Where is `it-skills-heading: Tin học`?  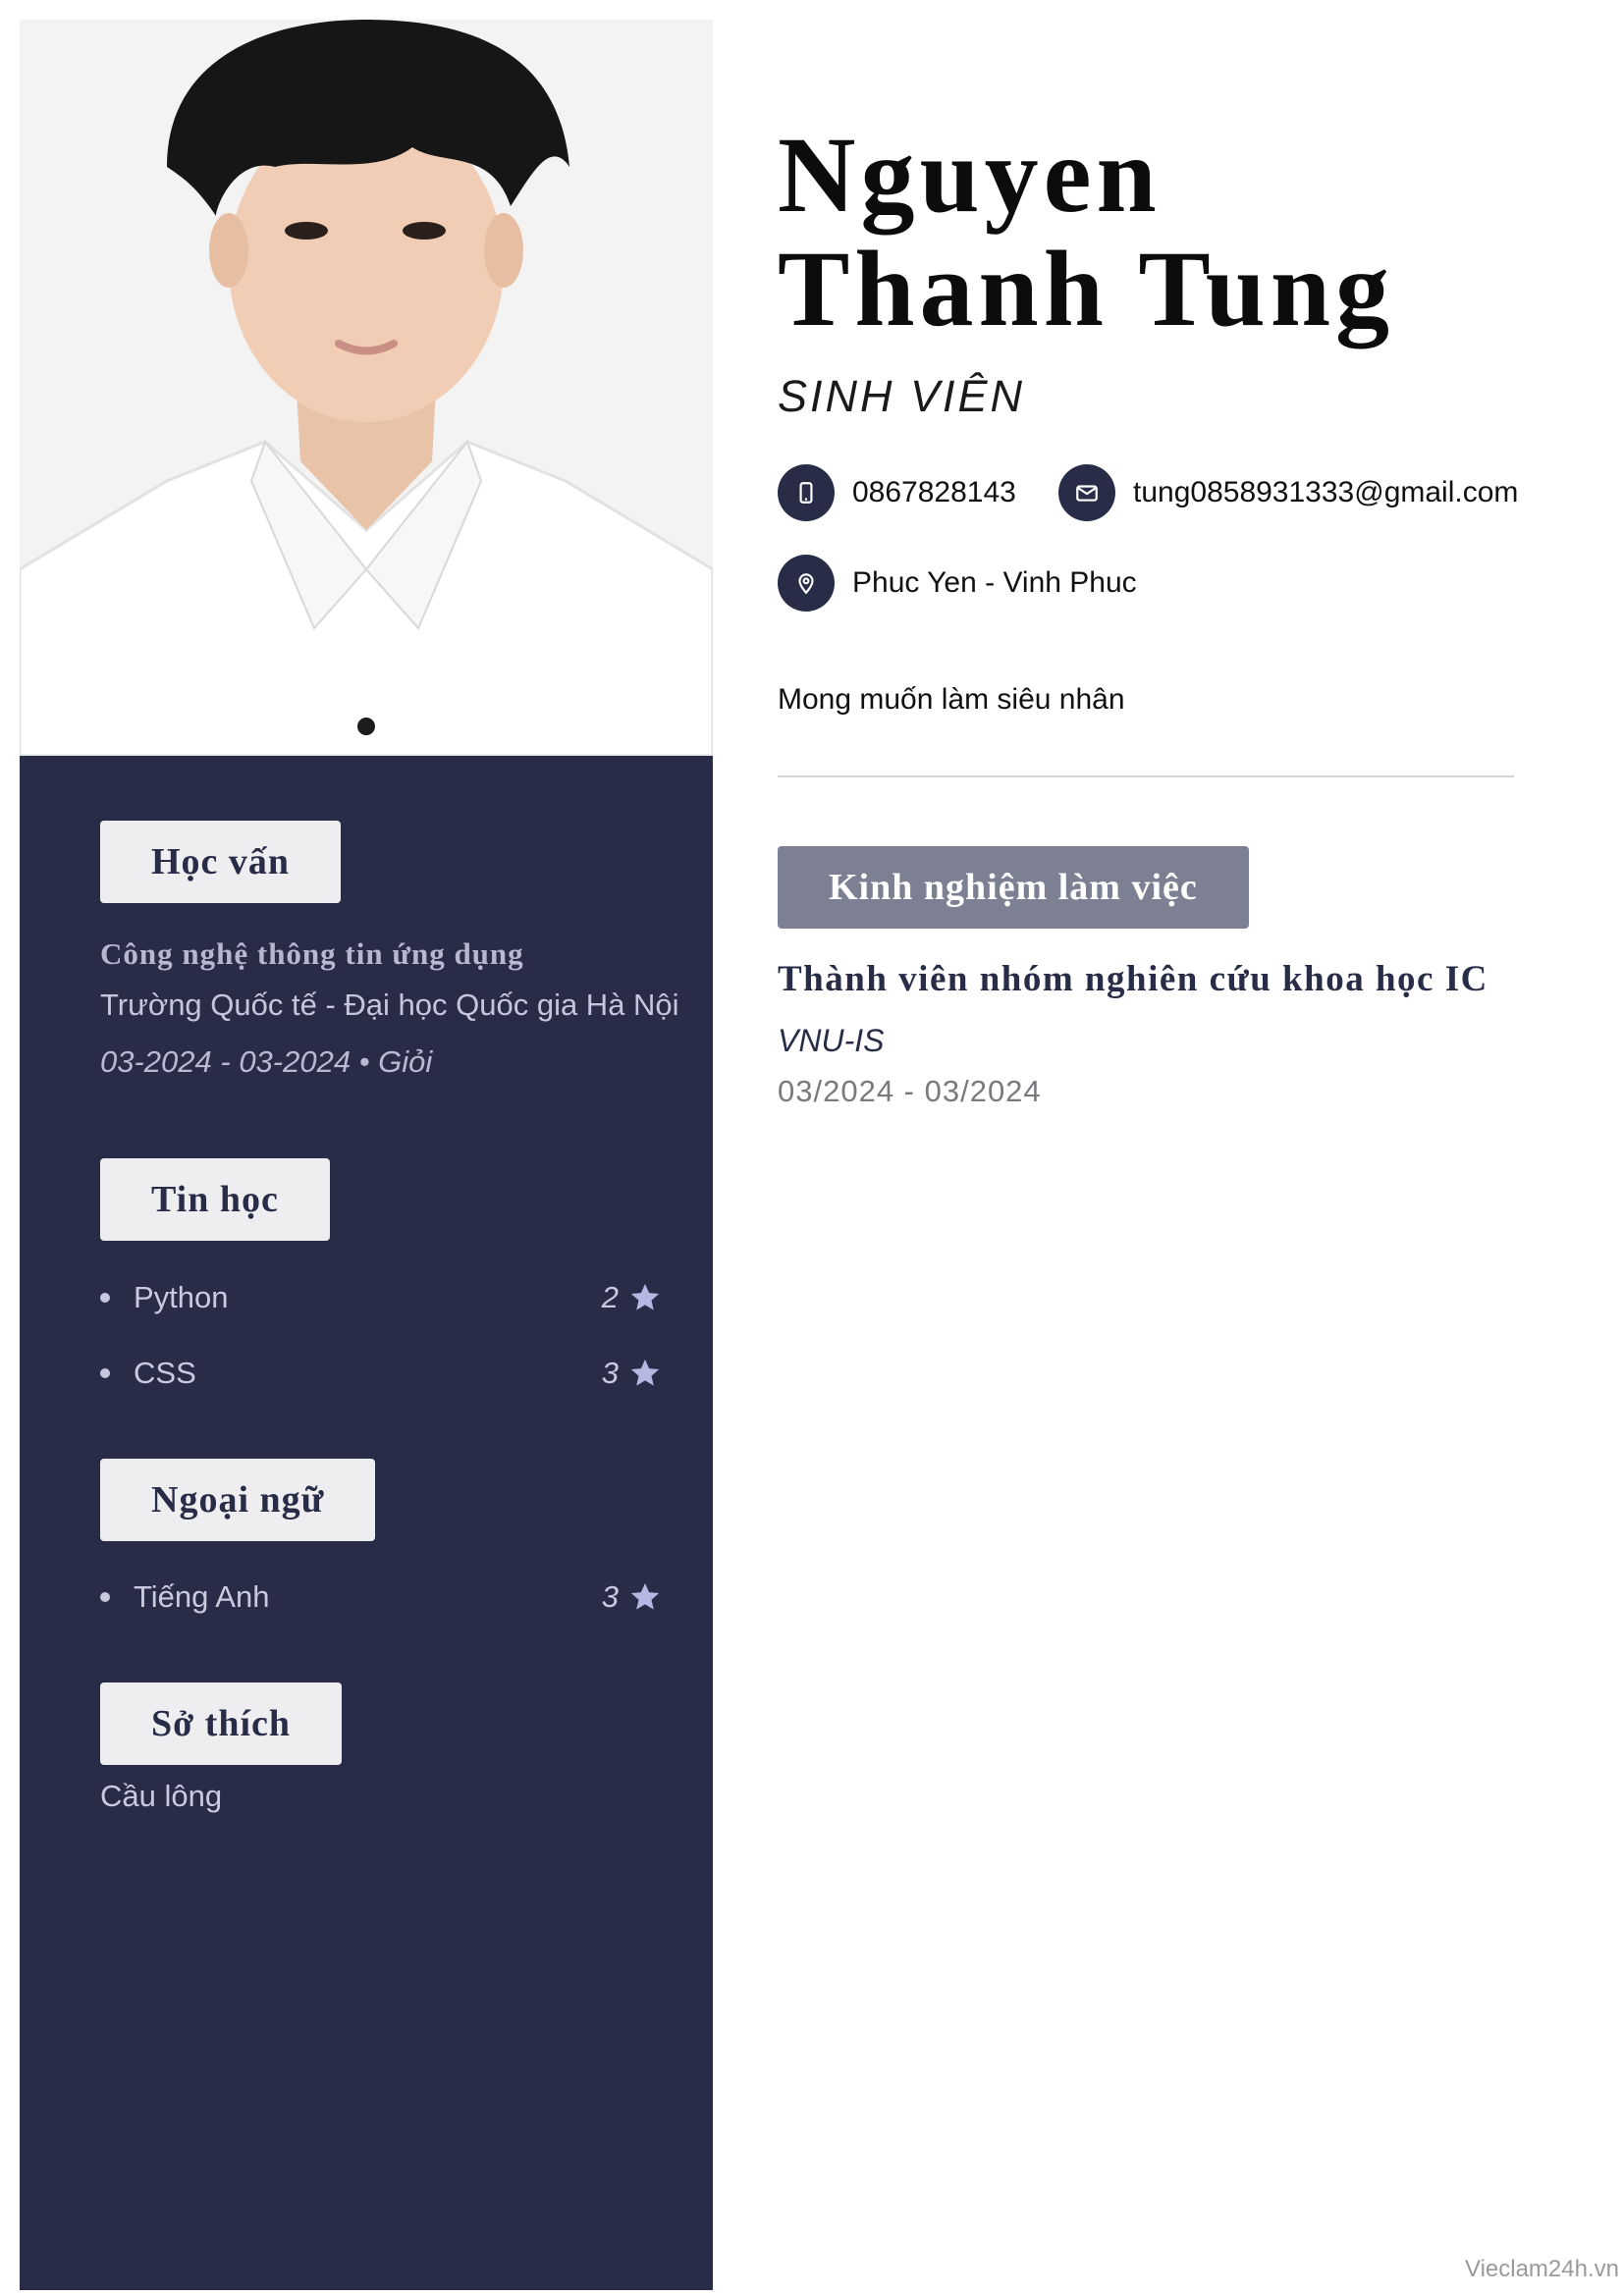
it-skills-heading: Tin học is located at coordinates (215, 1199).